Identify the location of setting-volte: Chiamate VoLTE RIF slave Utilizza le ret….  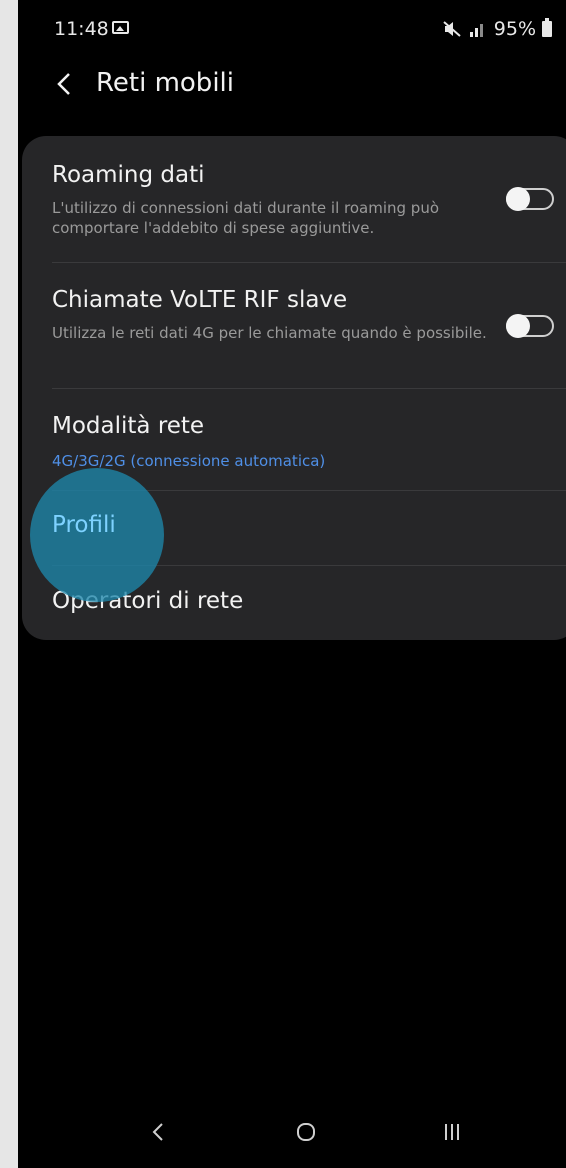
(294, 326).